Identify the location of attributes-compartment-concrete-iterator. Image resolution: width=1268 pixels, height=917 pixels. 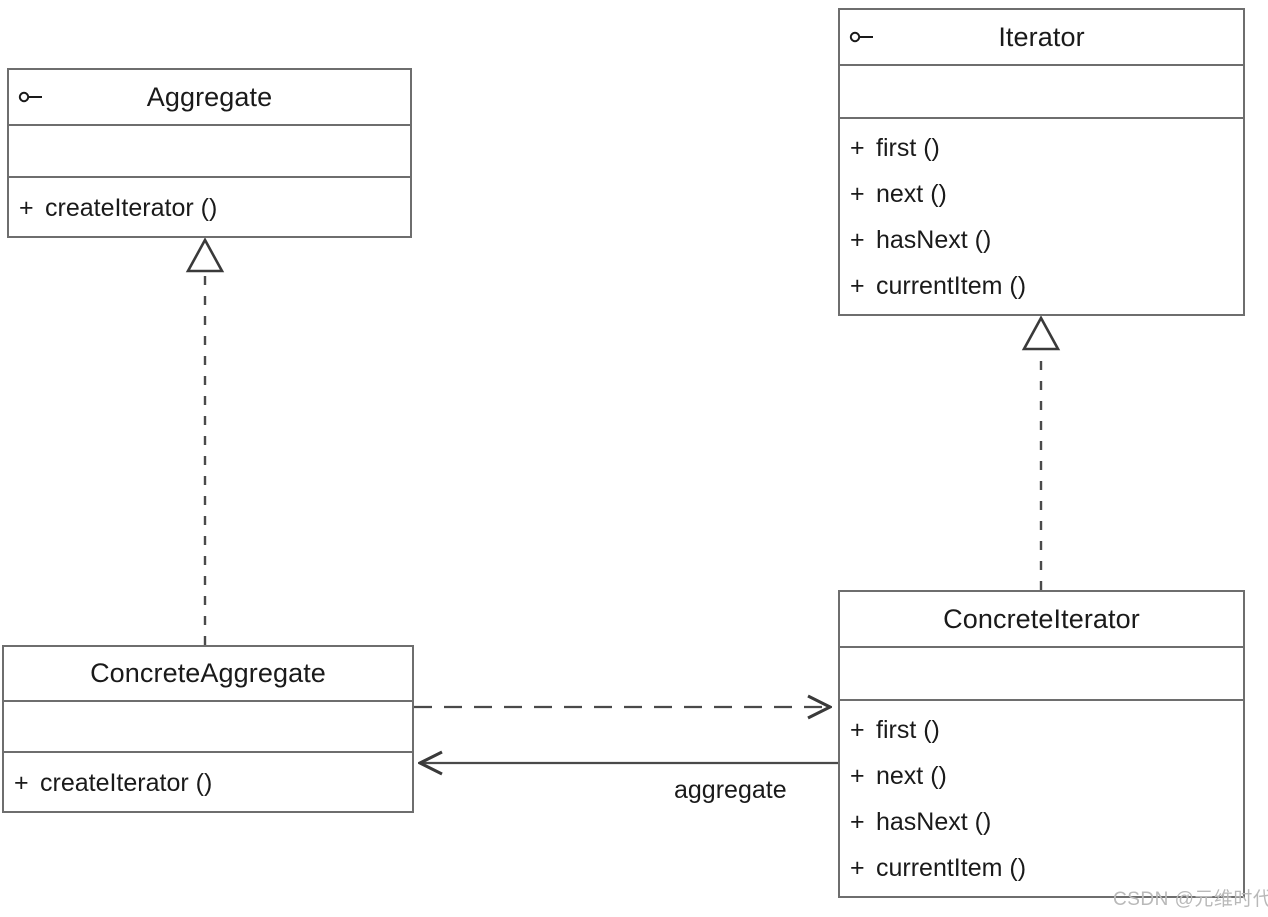
(1041, 674).